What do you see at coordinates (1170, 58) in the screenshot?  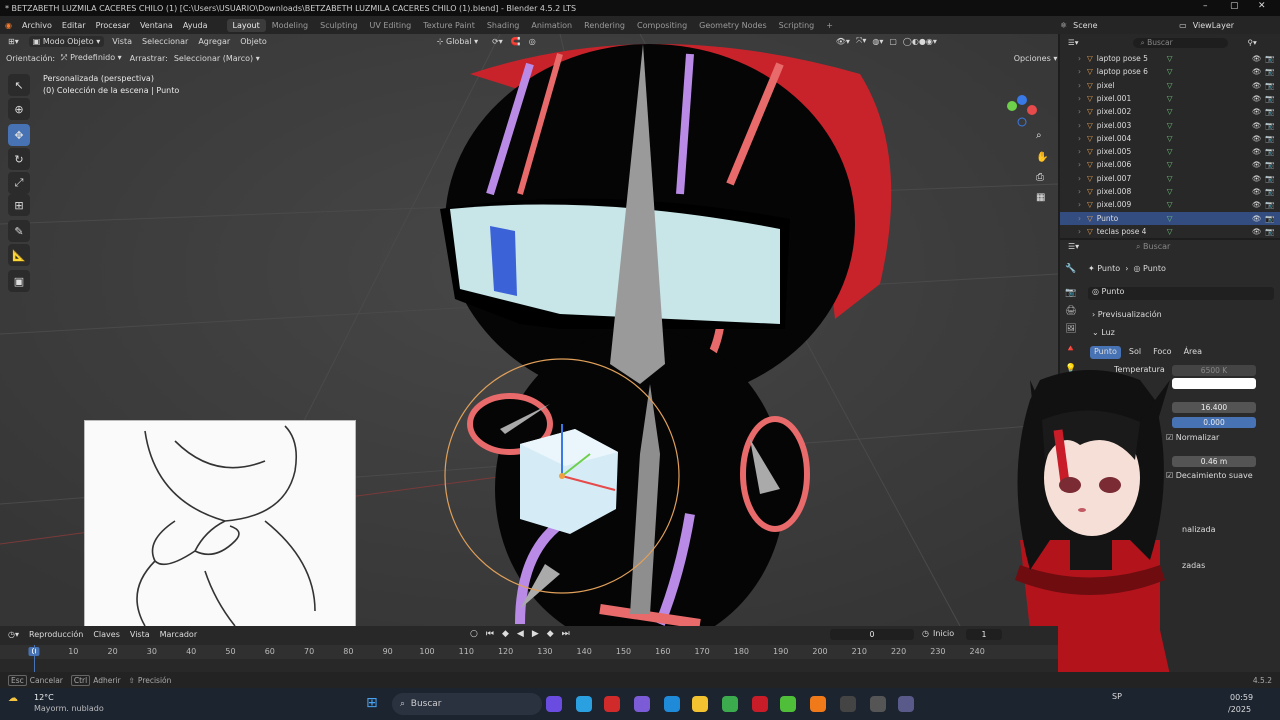 I see `outliner-row: › ▽ laptop pose 5 ▽ 👁 📷` at bounding box center [1170, 58].